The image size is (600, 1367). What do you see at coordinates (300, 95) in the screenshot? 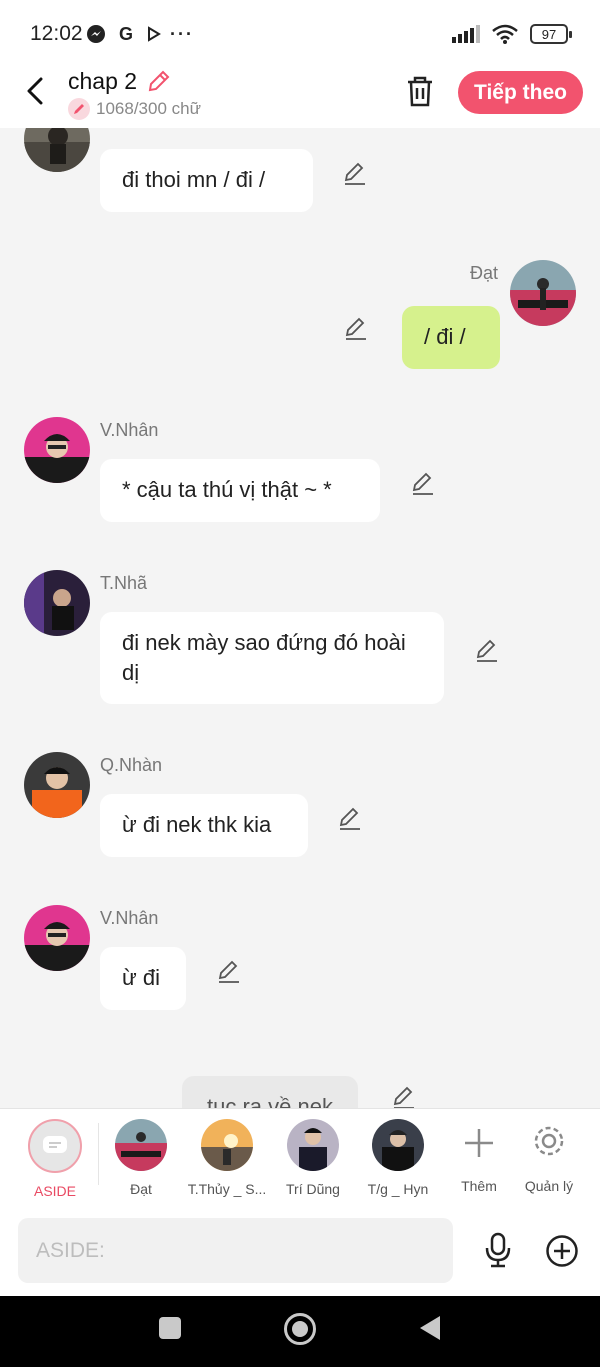
I see `editor-header: chap 2 1068/300 chữ Tiếp theo` at bounding box center [300, 95].